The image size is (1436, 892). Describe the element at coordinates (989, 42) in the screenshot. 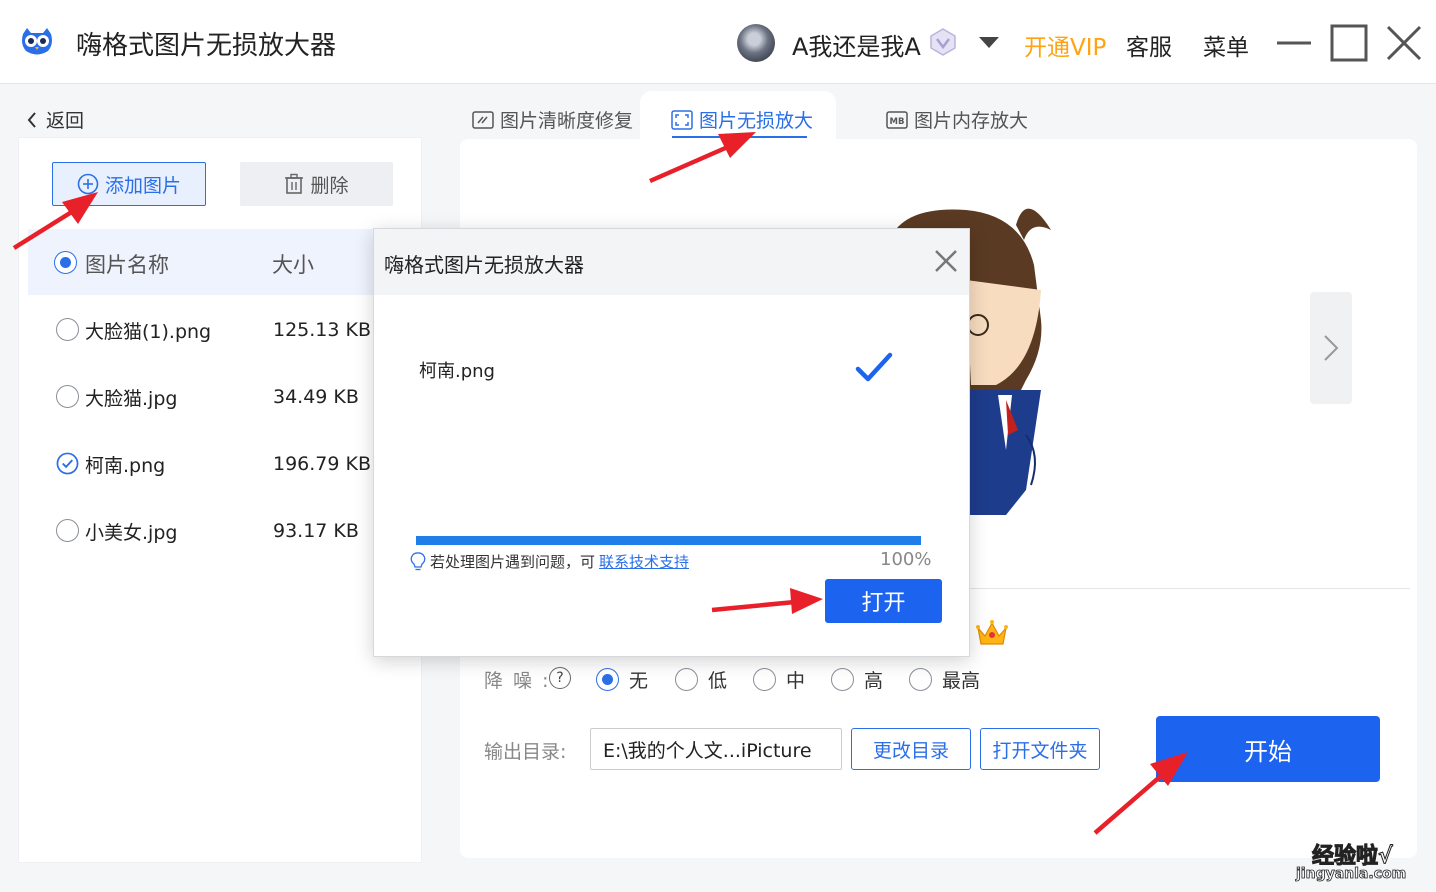

I see `chevron-down-icon` at that location.